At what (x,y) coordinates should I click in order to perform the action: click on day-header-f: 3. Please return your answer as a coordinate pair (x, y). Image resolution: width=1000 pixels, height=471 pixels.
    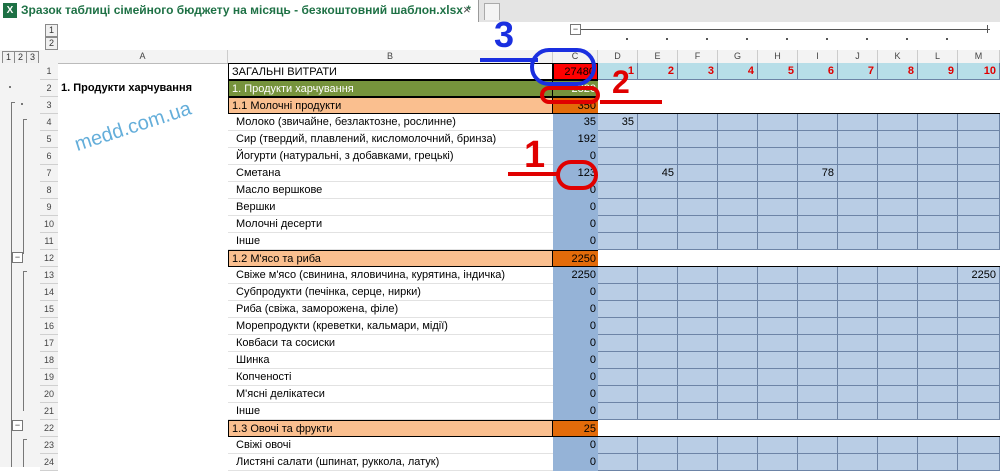
    Looking at the image, I should click on (698, 71).